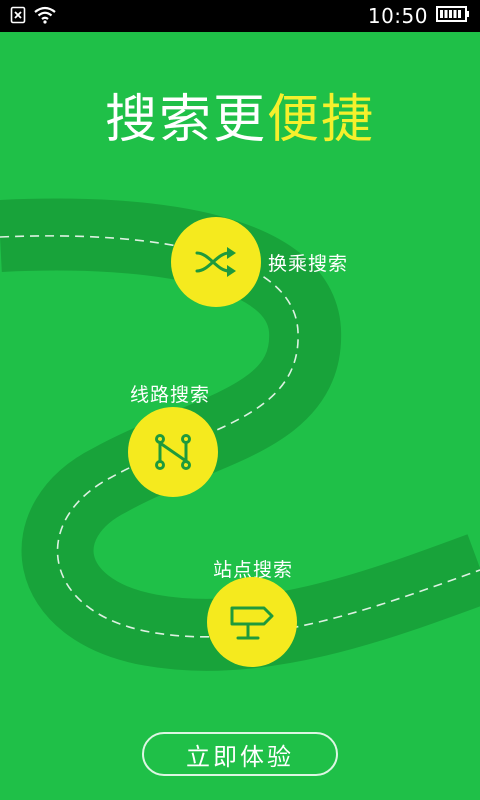 This screenshot has width=480, height=800. I want to click on transfer-search-label: 换乘搜索, so click(308, 264).